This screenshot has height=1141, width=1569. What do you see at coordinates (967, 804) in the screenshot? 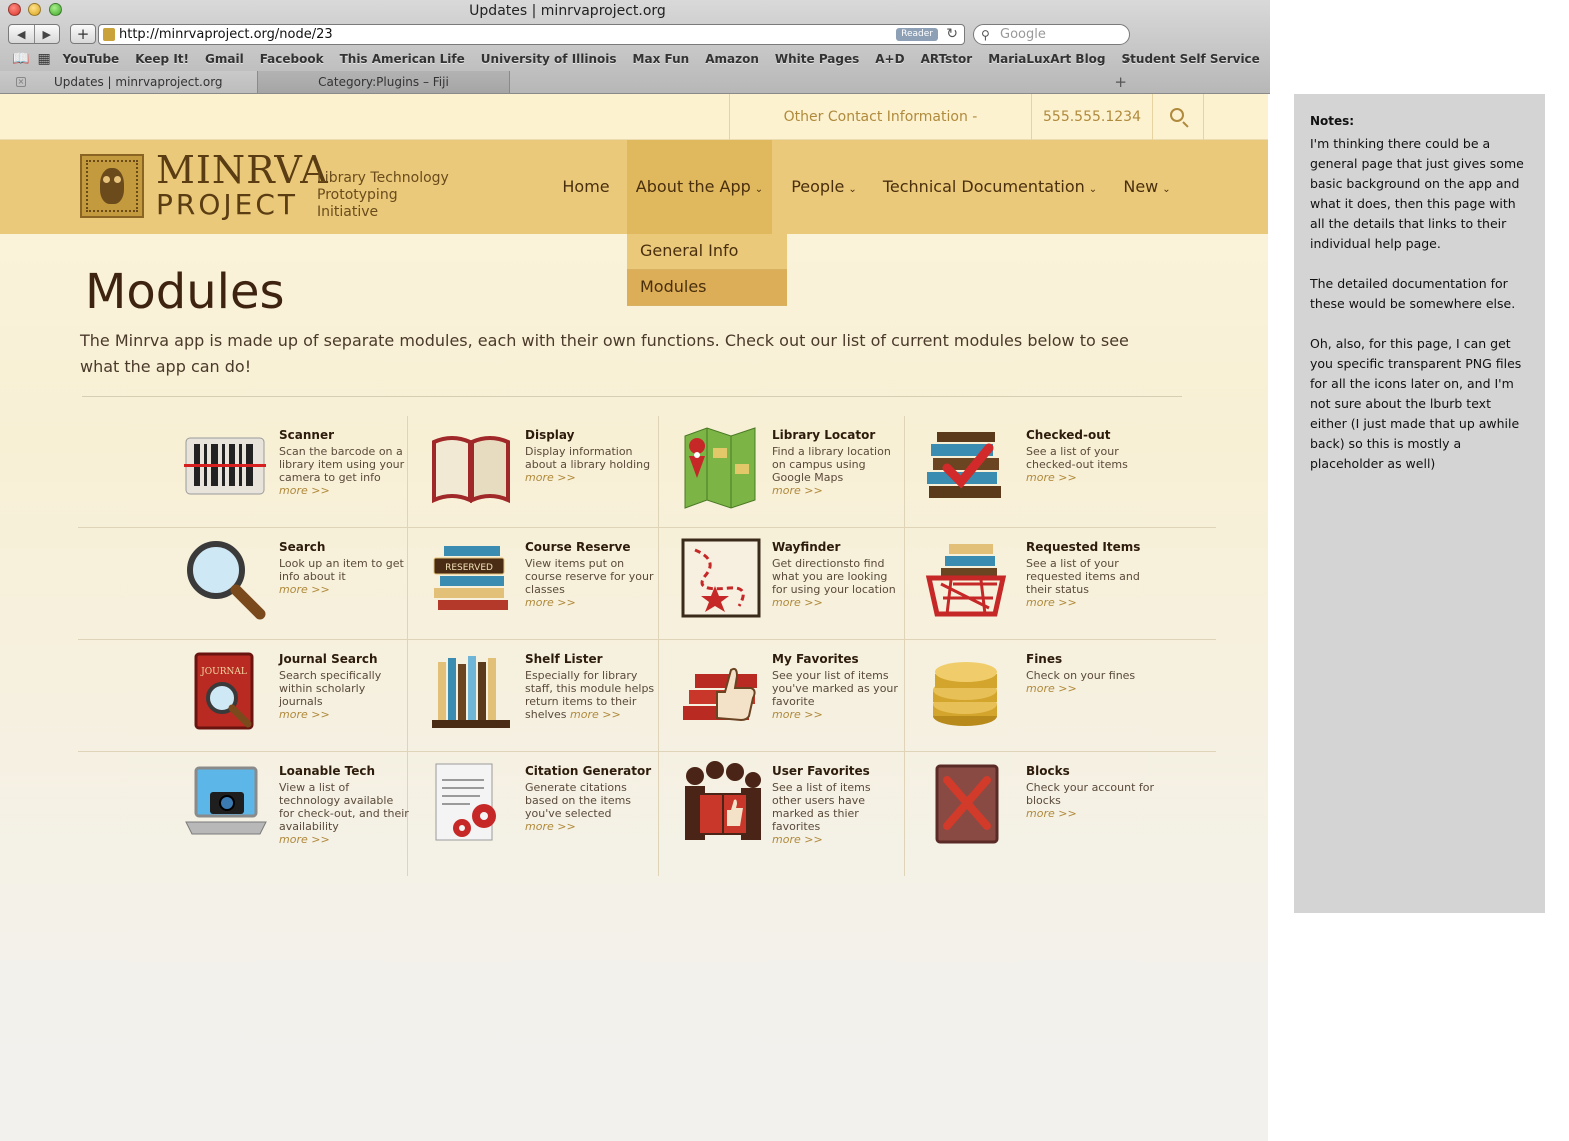
I see `blocked-book-icon` at bounding box center [967, 804].